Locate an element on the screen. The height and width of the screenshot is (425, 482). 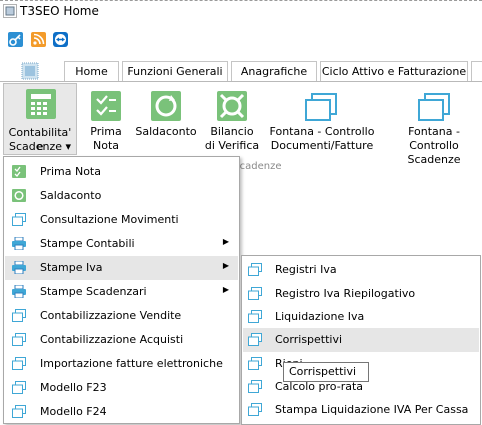
submenu-item-registri-iva: Registri Iva is located at coordinates (361, 270).